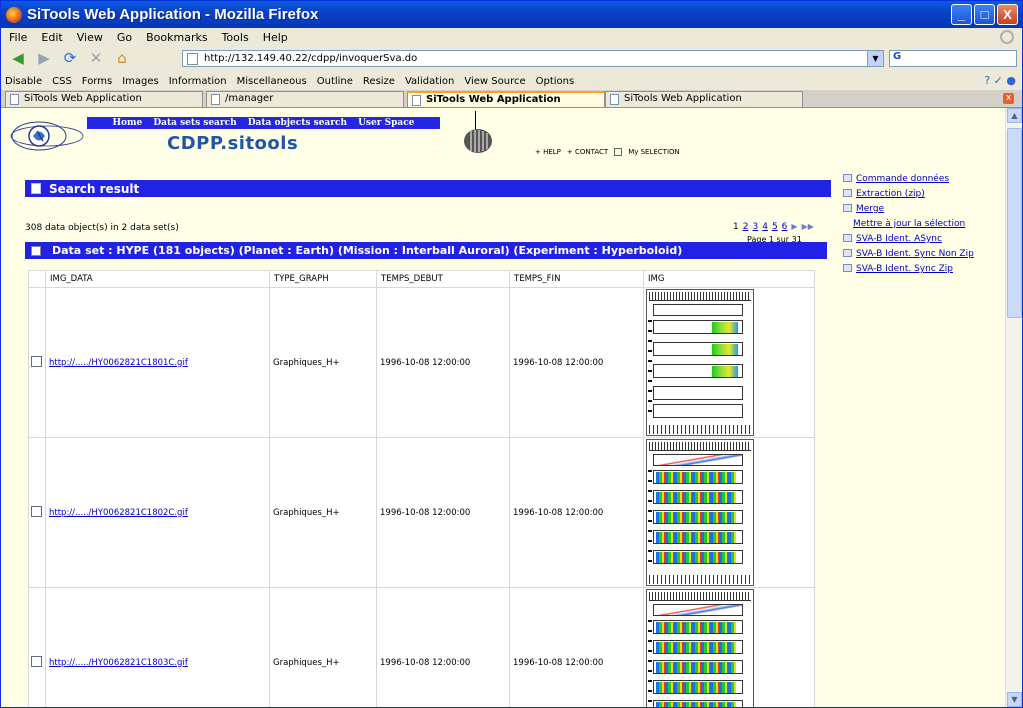  What do you see at coordinates (386, 123) in the screenshot?
I see `nav-user-space: User Space` at bounding box center [386, 123].